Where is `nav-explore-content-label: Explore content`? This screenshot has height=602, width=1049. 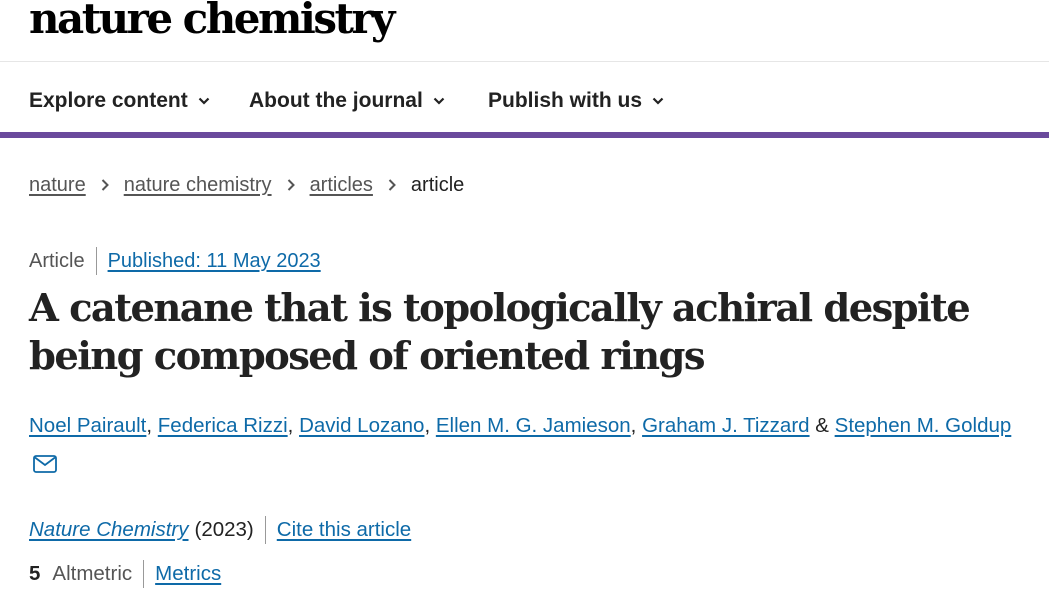
nav-explore-content-label: Explore content is located at coordinates (108, 100).